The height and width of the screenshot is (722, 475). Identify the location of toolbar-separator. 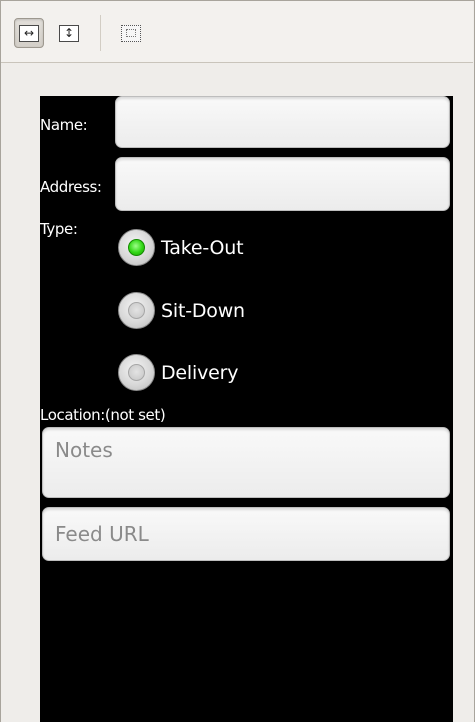
(100, 33).